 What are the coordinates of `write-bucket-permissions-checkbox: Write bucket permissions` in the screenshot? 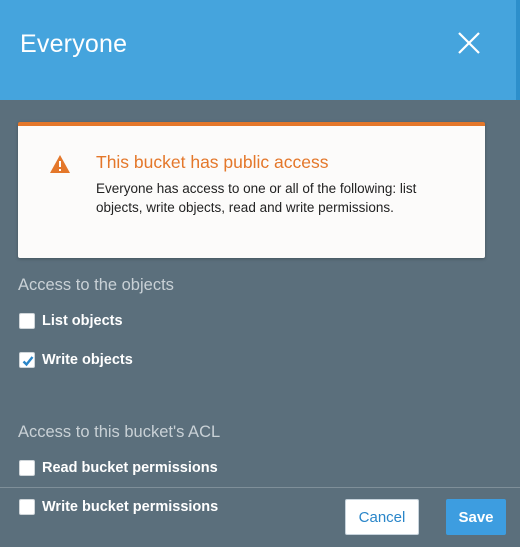 It's located at (118, 507).